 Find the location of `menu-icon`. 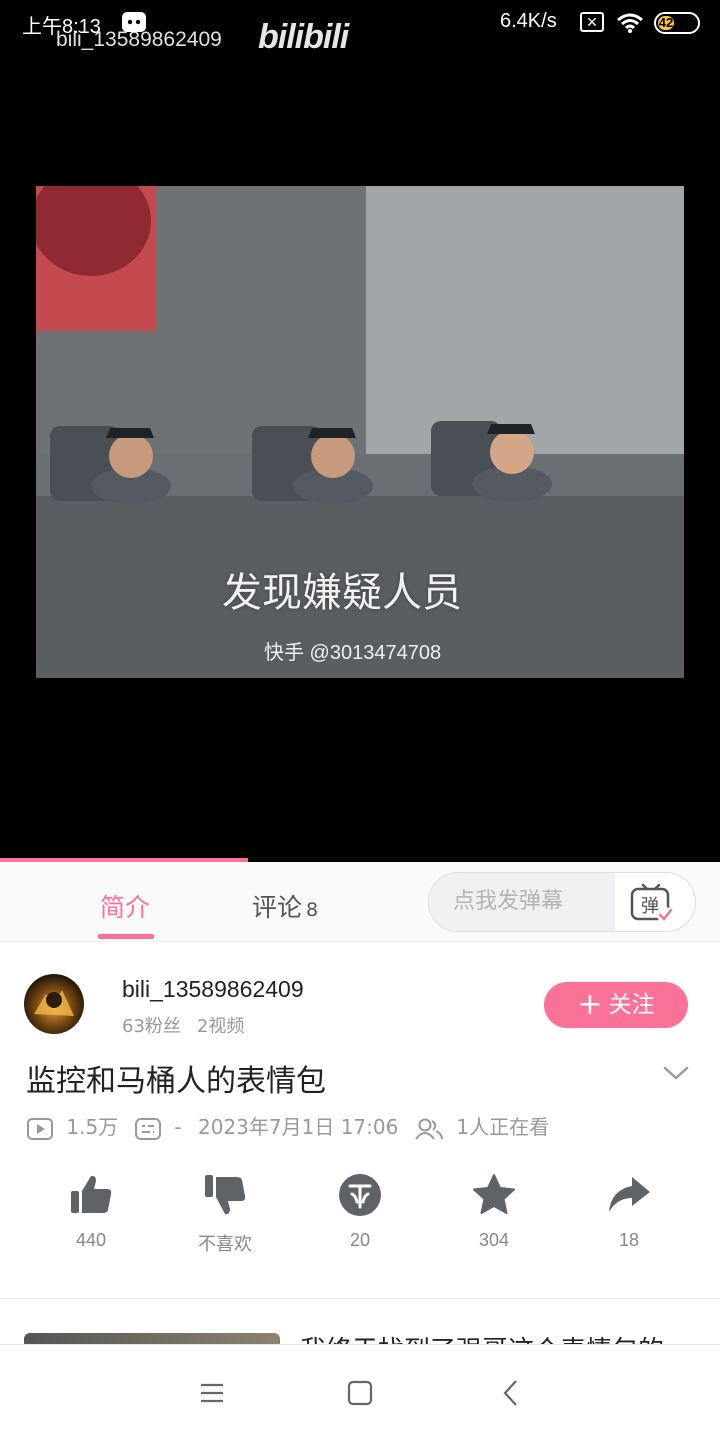

menu-icon is located at coordinates (212, 1393).